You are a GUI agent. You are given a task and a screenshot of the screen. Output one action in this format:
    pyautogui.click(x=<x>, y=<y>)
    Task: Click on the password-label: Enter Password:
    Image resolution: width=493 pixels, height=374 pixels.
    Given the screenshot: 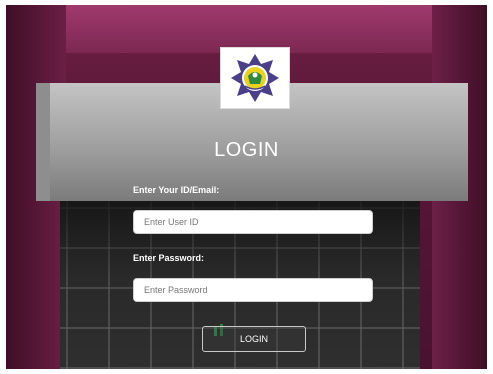 What is the action you would take?
    pyautogui.click(x=169, y=258)
    